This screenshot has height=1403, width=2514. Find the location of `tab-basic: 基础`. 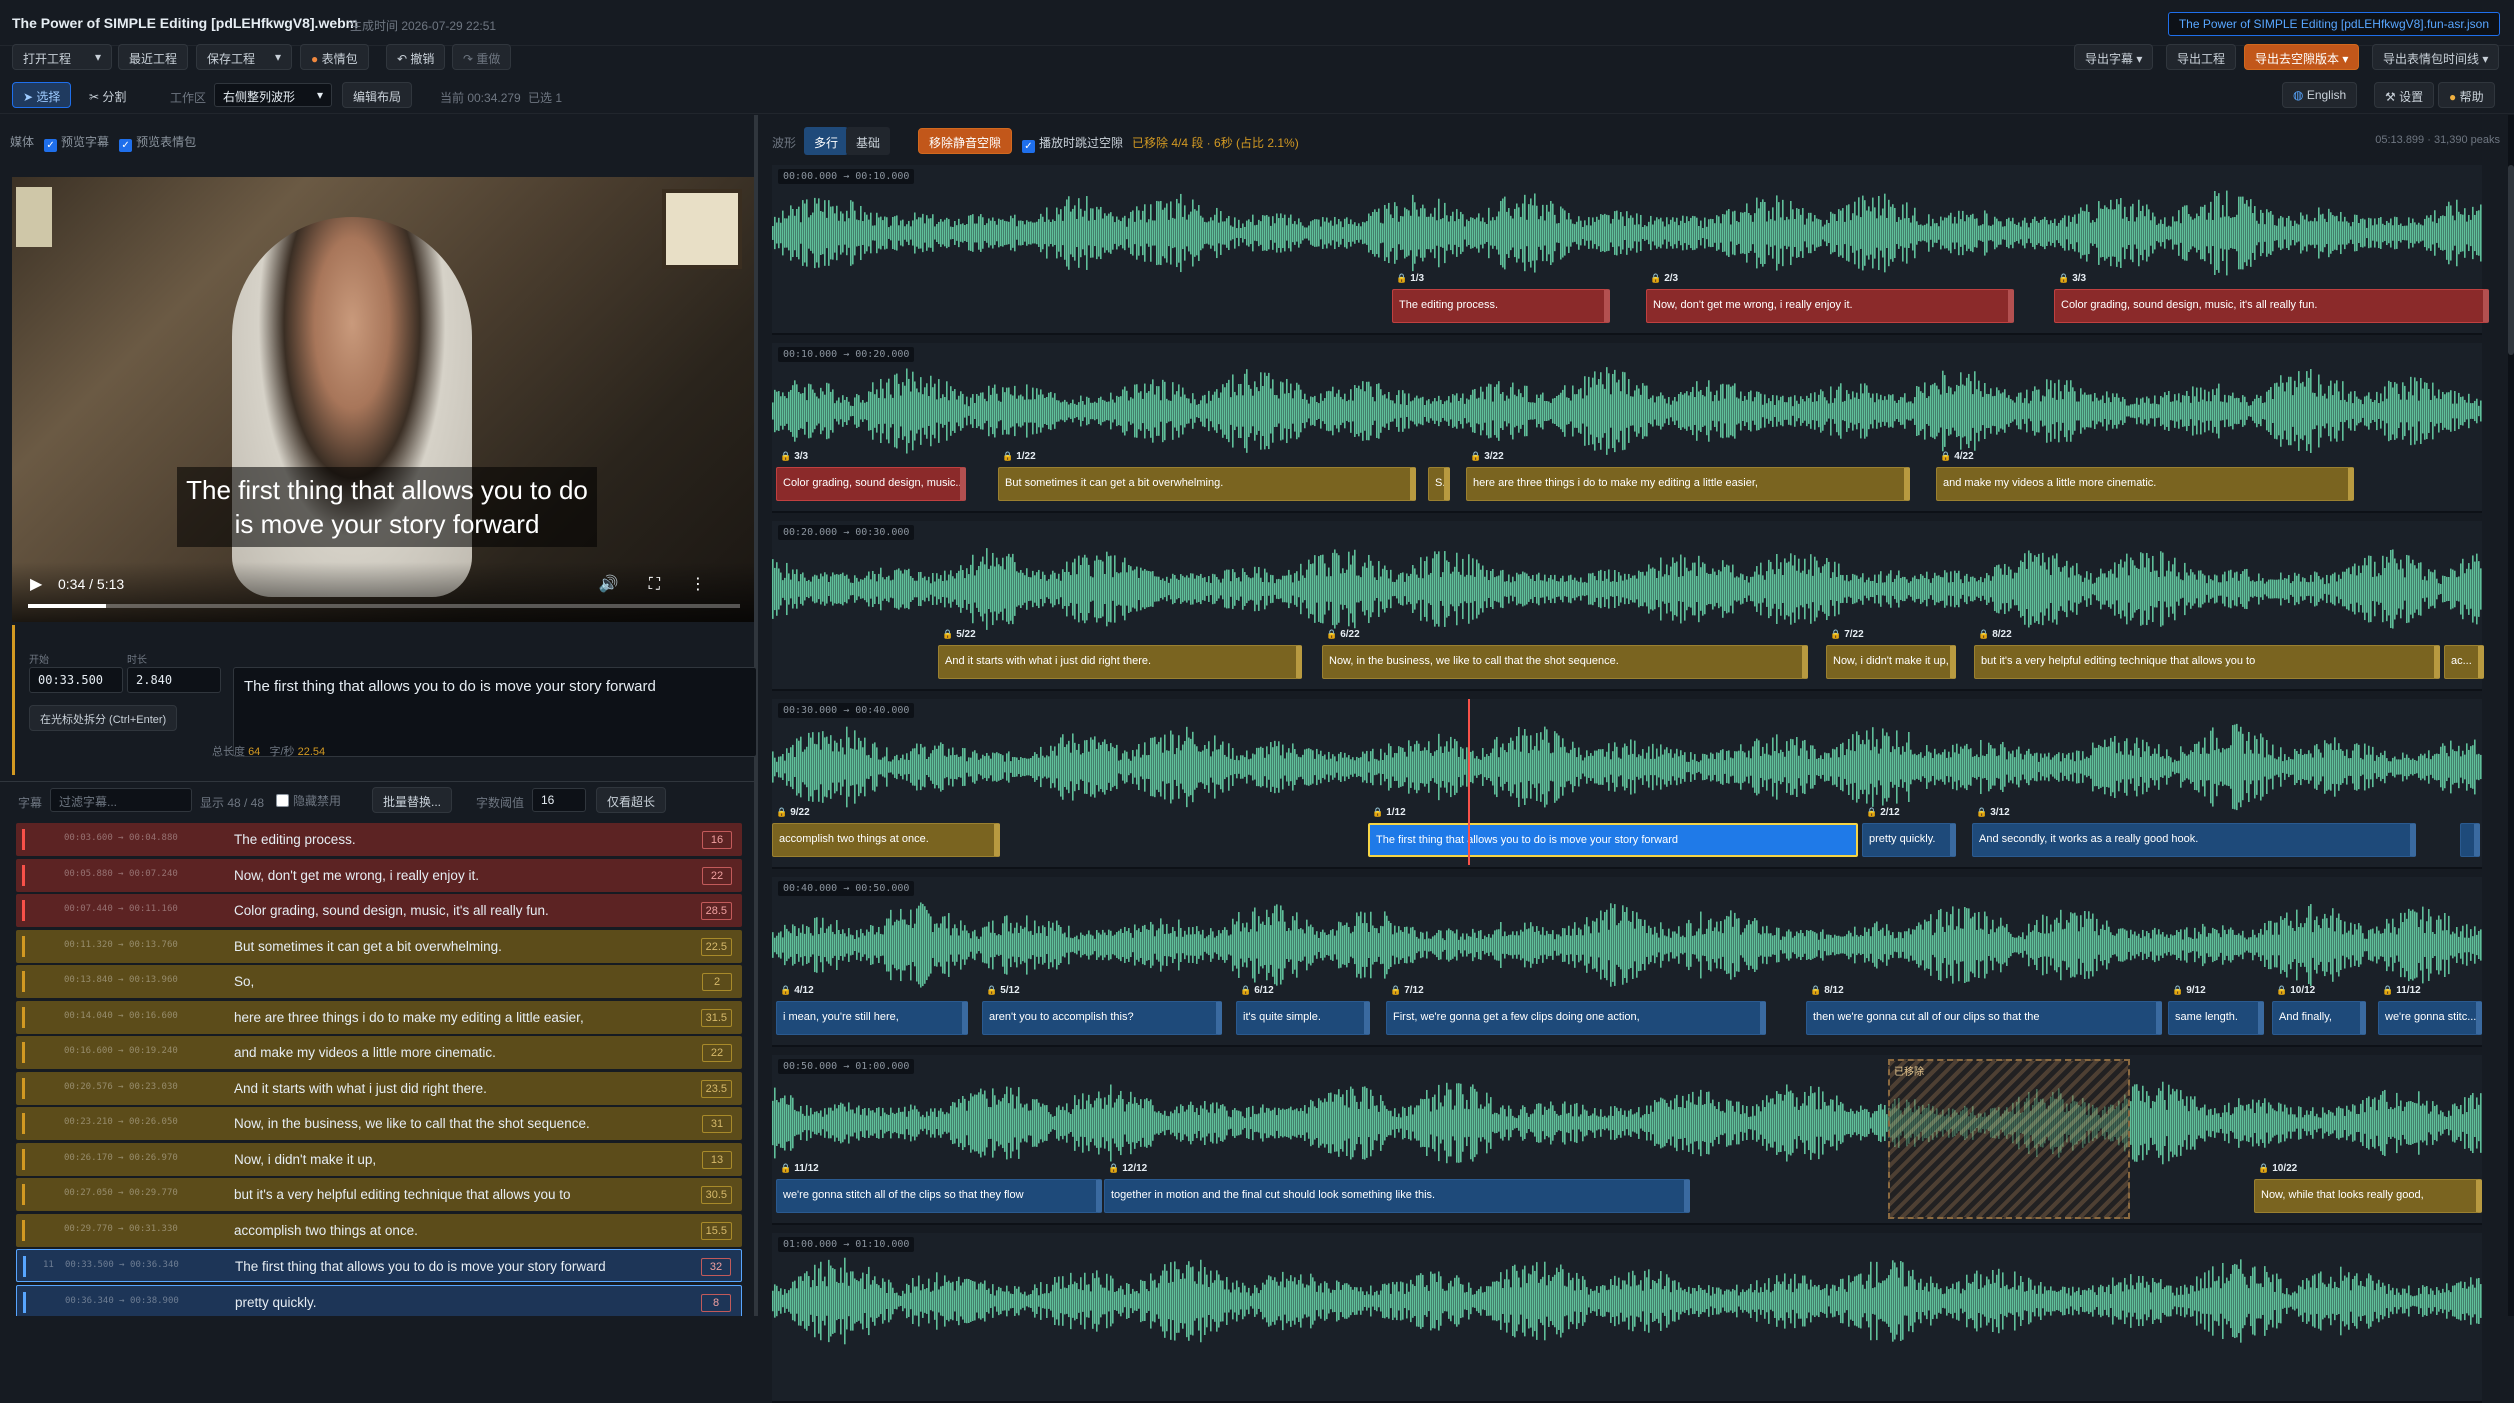

tab-basic: 基础 is located at coordinates (868, 141).